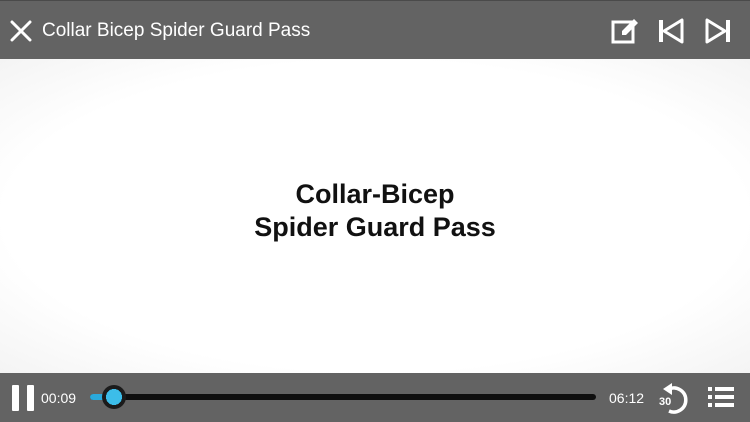 This screenshot has height=422, width=750. What do you see at coordinates (375, 29) in the screenshot?
I see `top-bar: Collar Bicep Spider Guard Pass` at bounding box center [375, 29].